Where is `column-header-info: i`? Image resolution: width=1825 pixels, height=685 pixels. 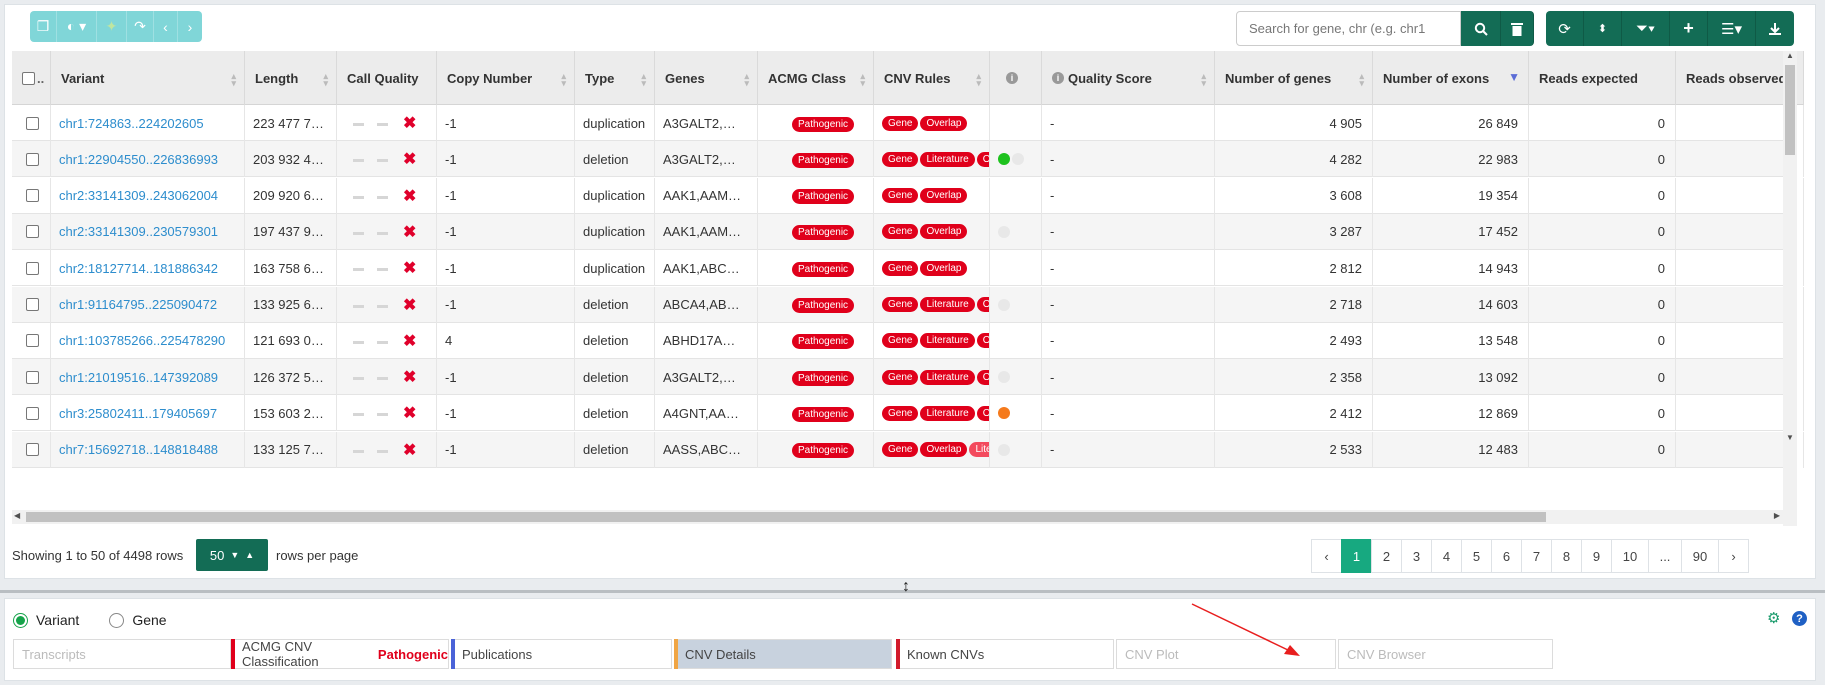 column-header-info: i is located at coordinates (1016, 78).